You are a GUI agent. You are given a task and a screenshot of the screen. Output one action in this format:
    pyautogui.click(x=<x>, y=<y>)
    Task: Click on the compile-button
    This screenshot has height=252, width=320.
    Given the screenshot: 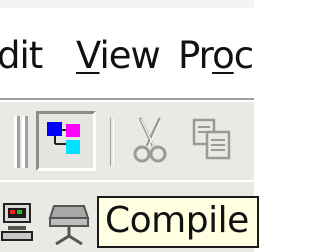 What is the action you would take?
    pyautogui.click(x=69, y=223)
    